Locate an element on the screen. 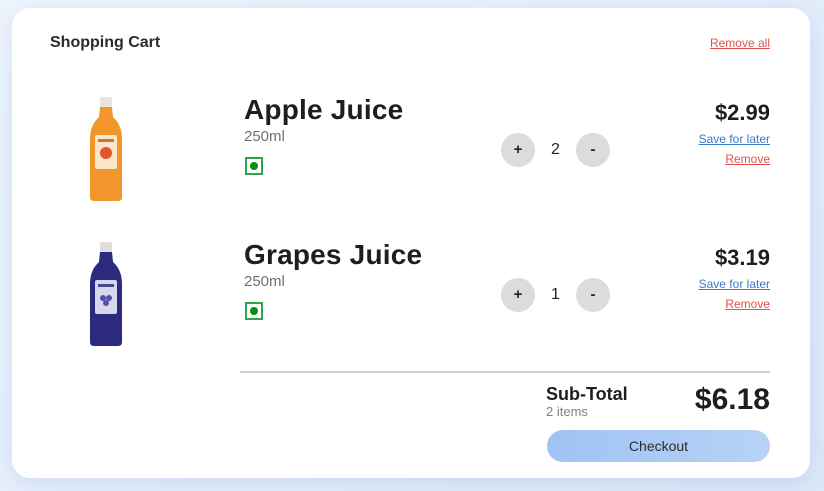 This screenshot has height=491, width=824. quantity-stepper: + 2 - is located at coordinates (556, 150).